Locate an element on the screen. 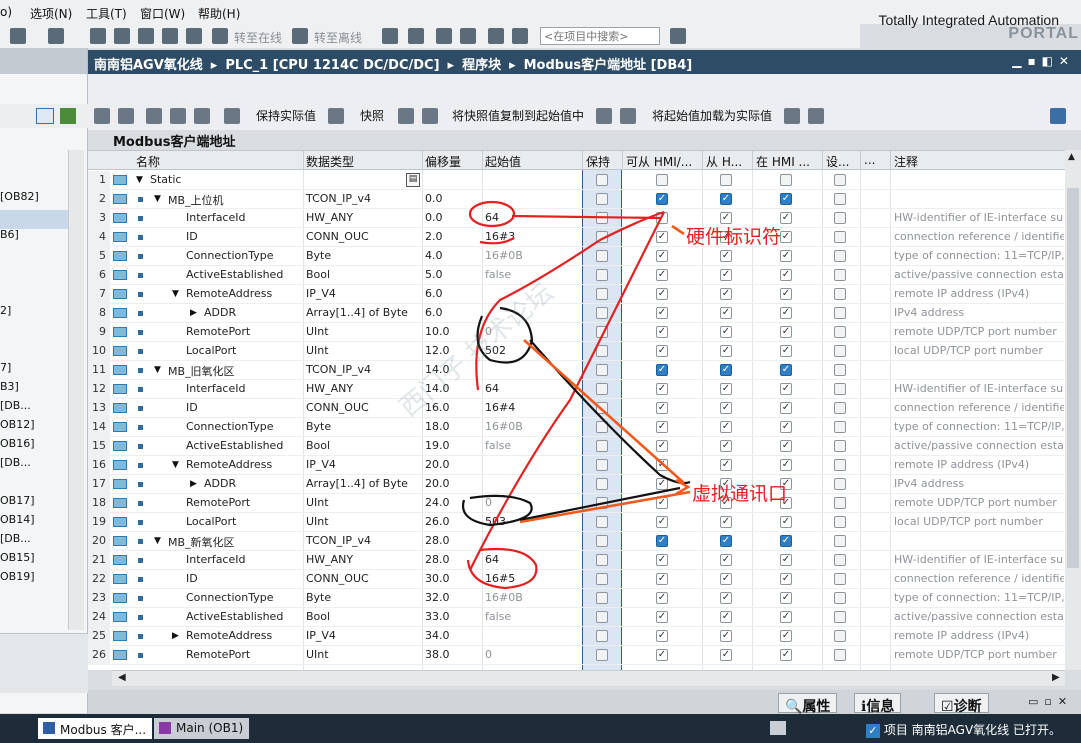 This screenshot has height=743, width=1081. window-controls: ▁▪◧✕ is located at coordinates (1043, 61).